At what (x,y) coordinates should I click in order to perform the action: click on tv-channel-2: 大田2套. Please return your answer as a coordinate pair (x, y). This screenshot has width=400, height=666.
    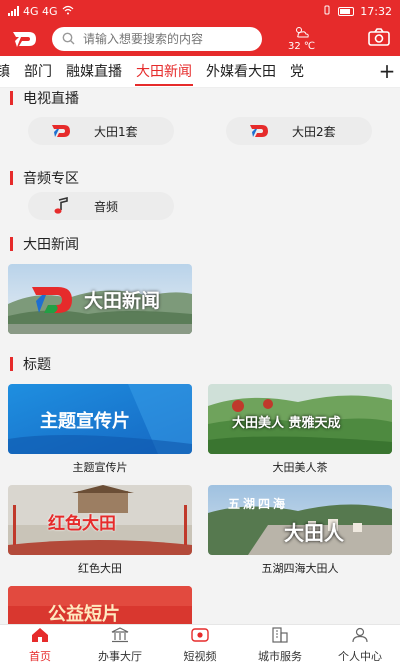
    Looking at the image, I should click on (299, 131).